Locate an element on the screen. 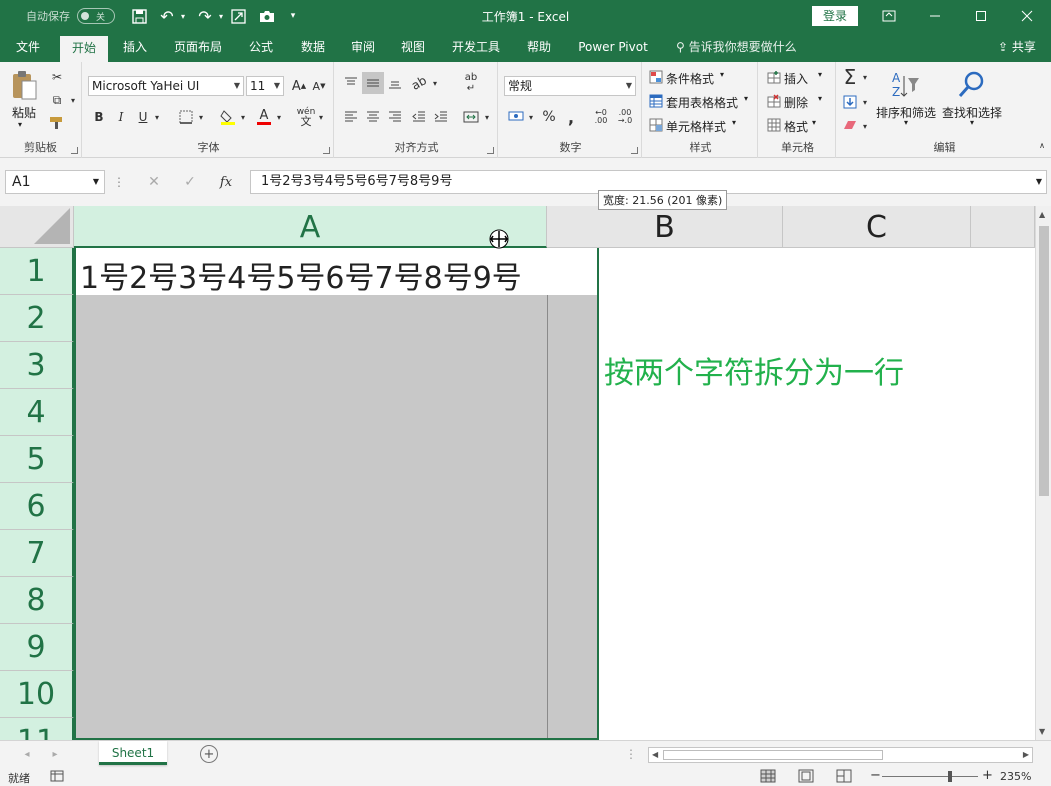 The width and height of the screenshot is (1051, 786). align-left-icon is located at coordinates (351, 117).